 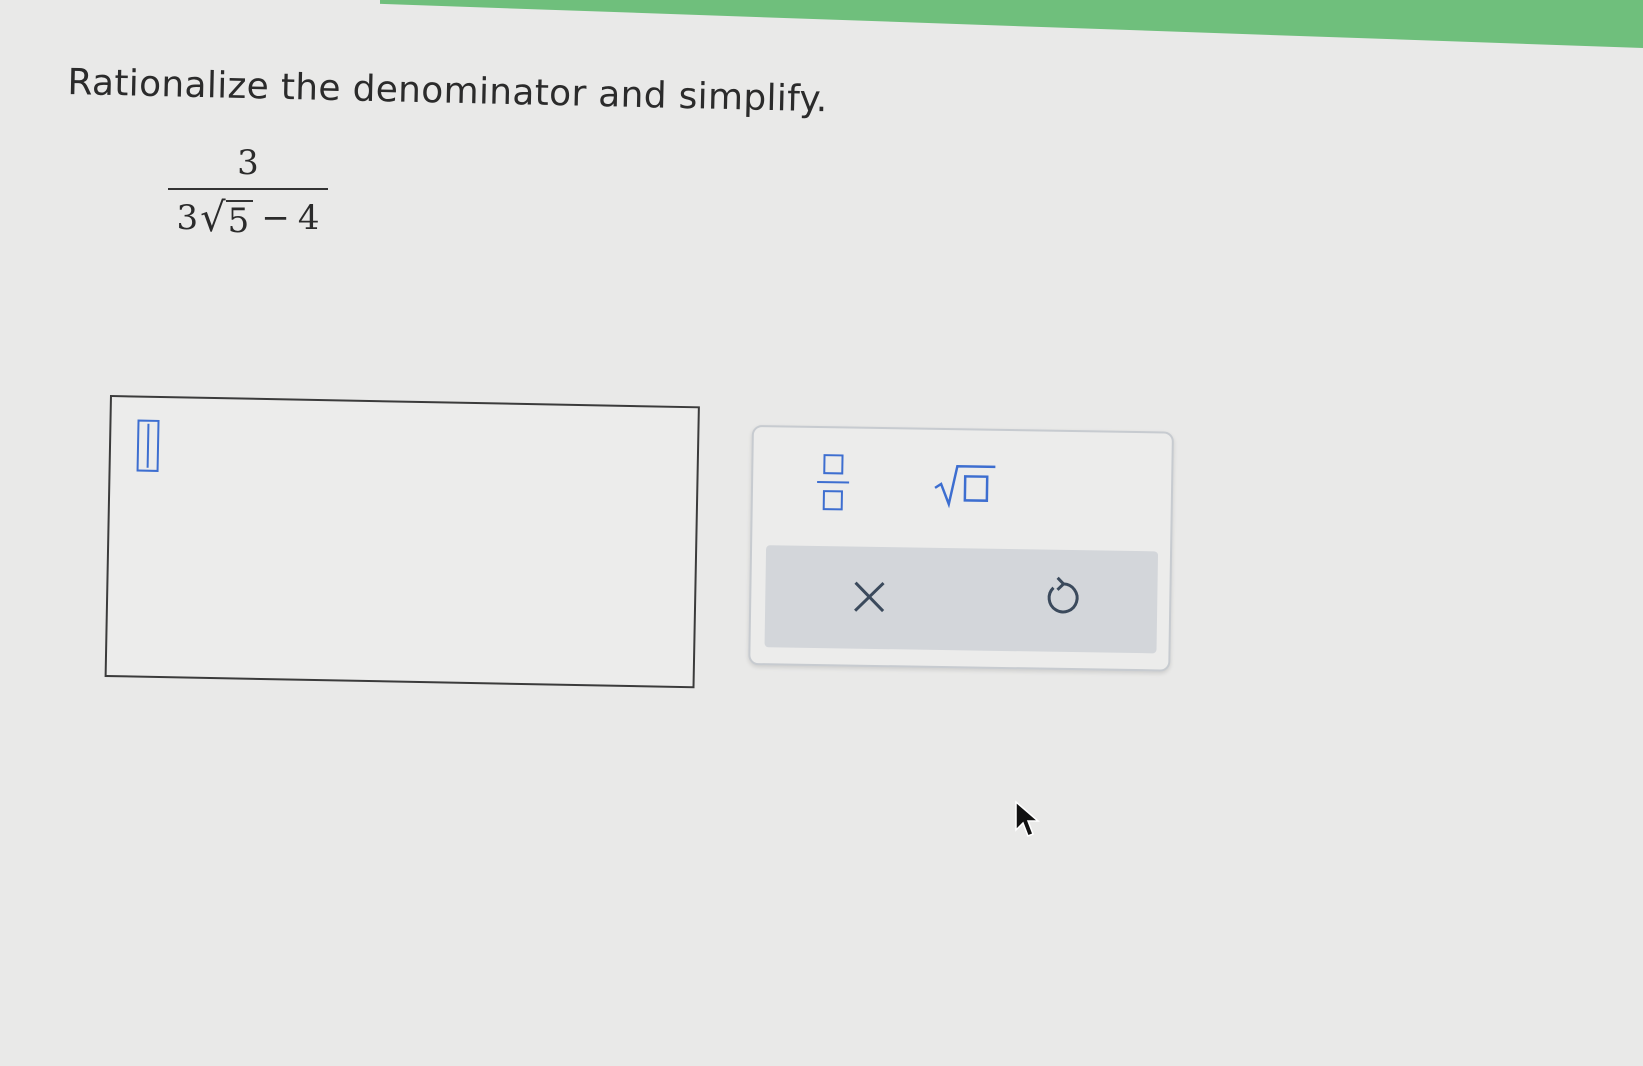 I want to click on fraction-numerator: 3, so click(x=248, y=163).